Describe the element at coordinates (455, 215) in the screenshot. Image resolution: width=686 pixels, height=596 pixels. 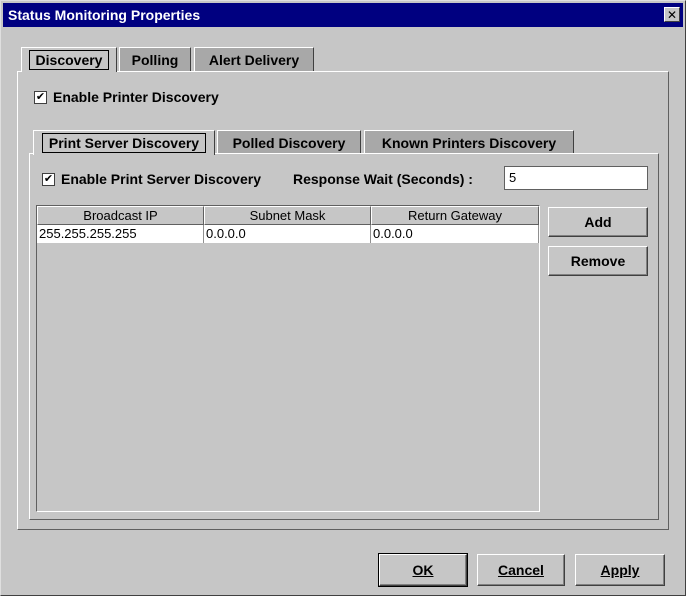
I see `column-header-return-gateway: Return Gateway` at that location.